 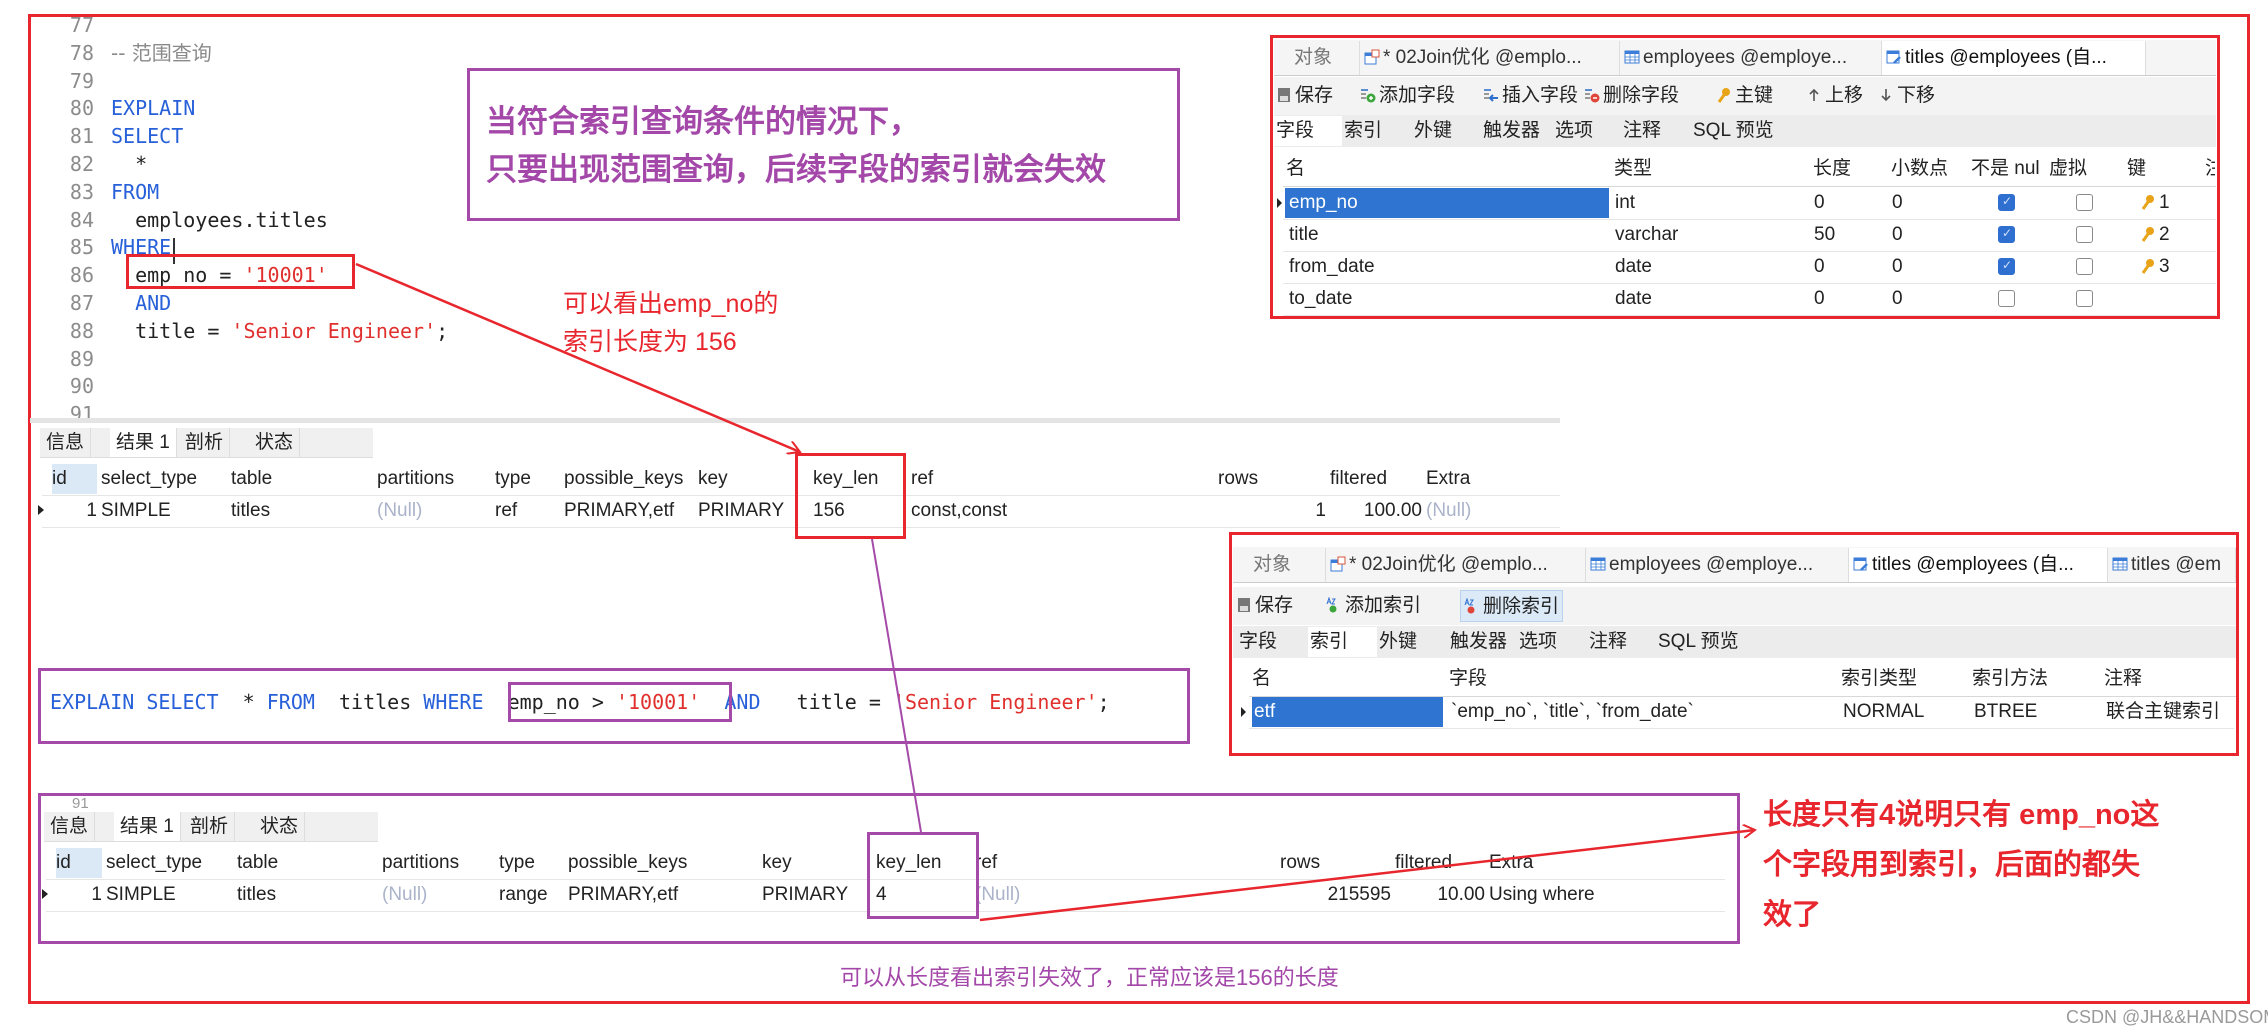 I want to click on index-cell-1: `emp_no`, `title`, `from_date`, so click(x=1642, y=712).